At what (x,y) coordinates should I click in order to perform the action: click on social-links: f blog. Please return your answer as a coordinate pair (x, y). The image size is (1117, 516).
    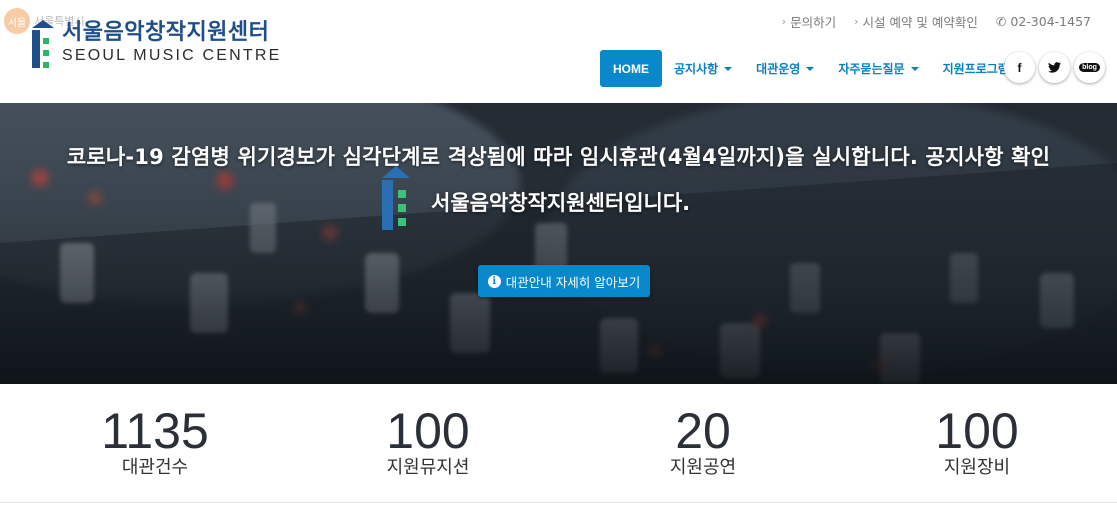
    Looking at the image, I should click on (1054, 67).